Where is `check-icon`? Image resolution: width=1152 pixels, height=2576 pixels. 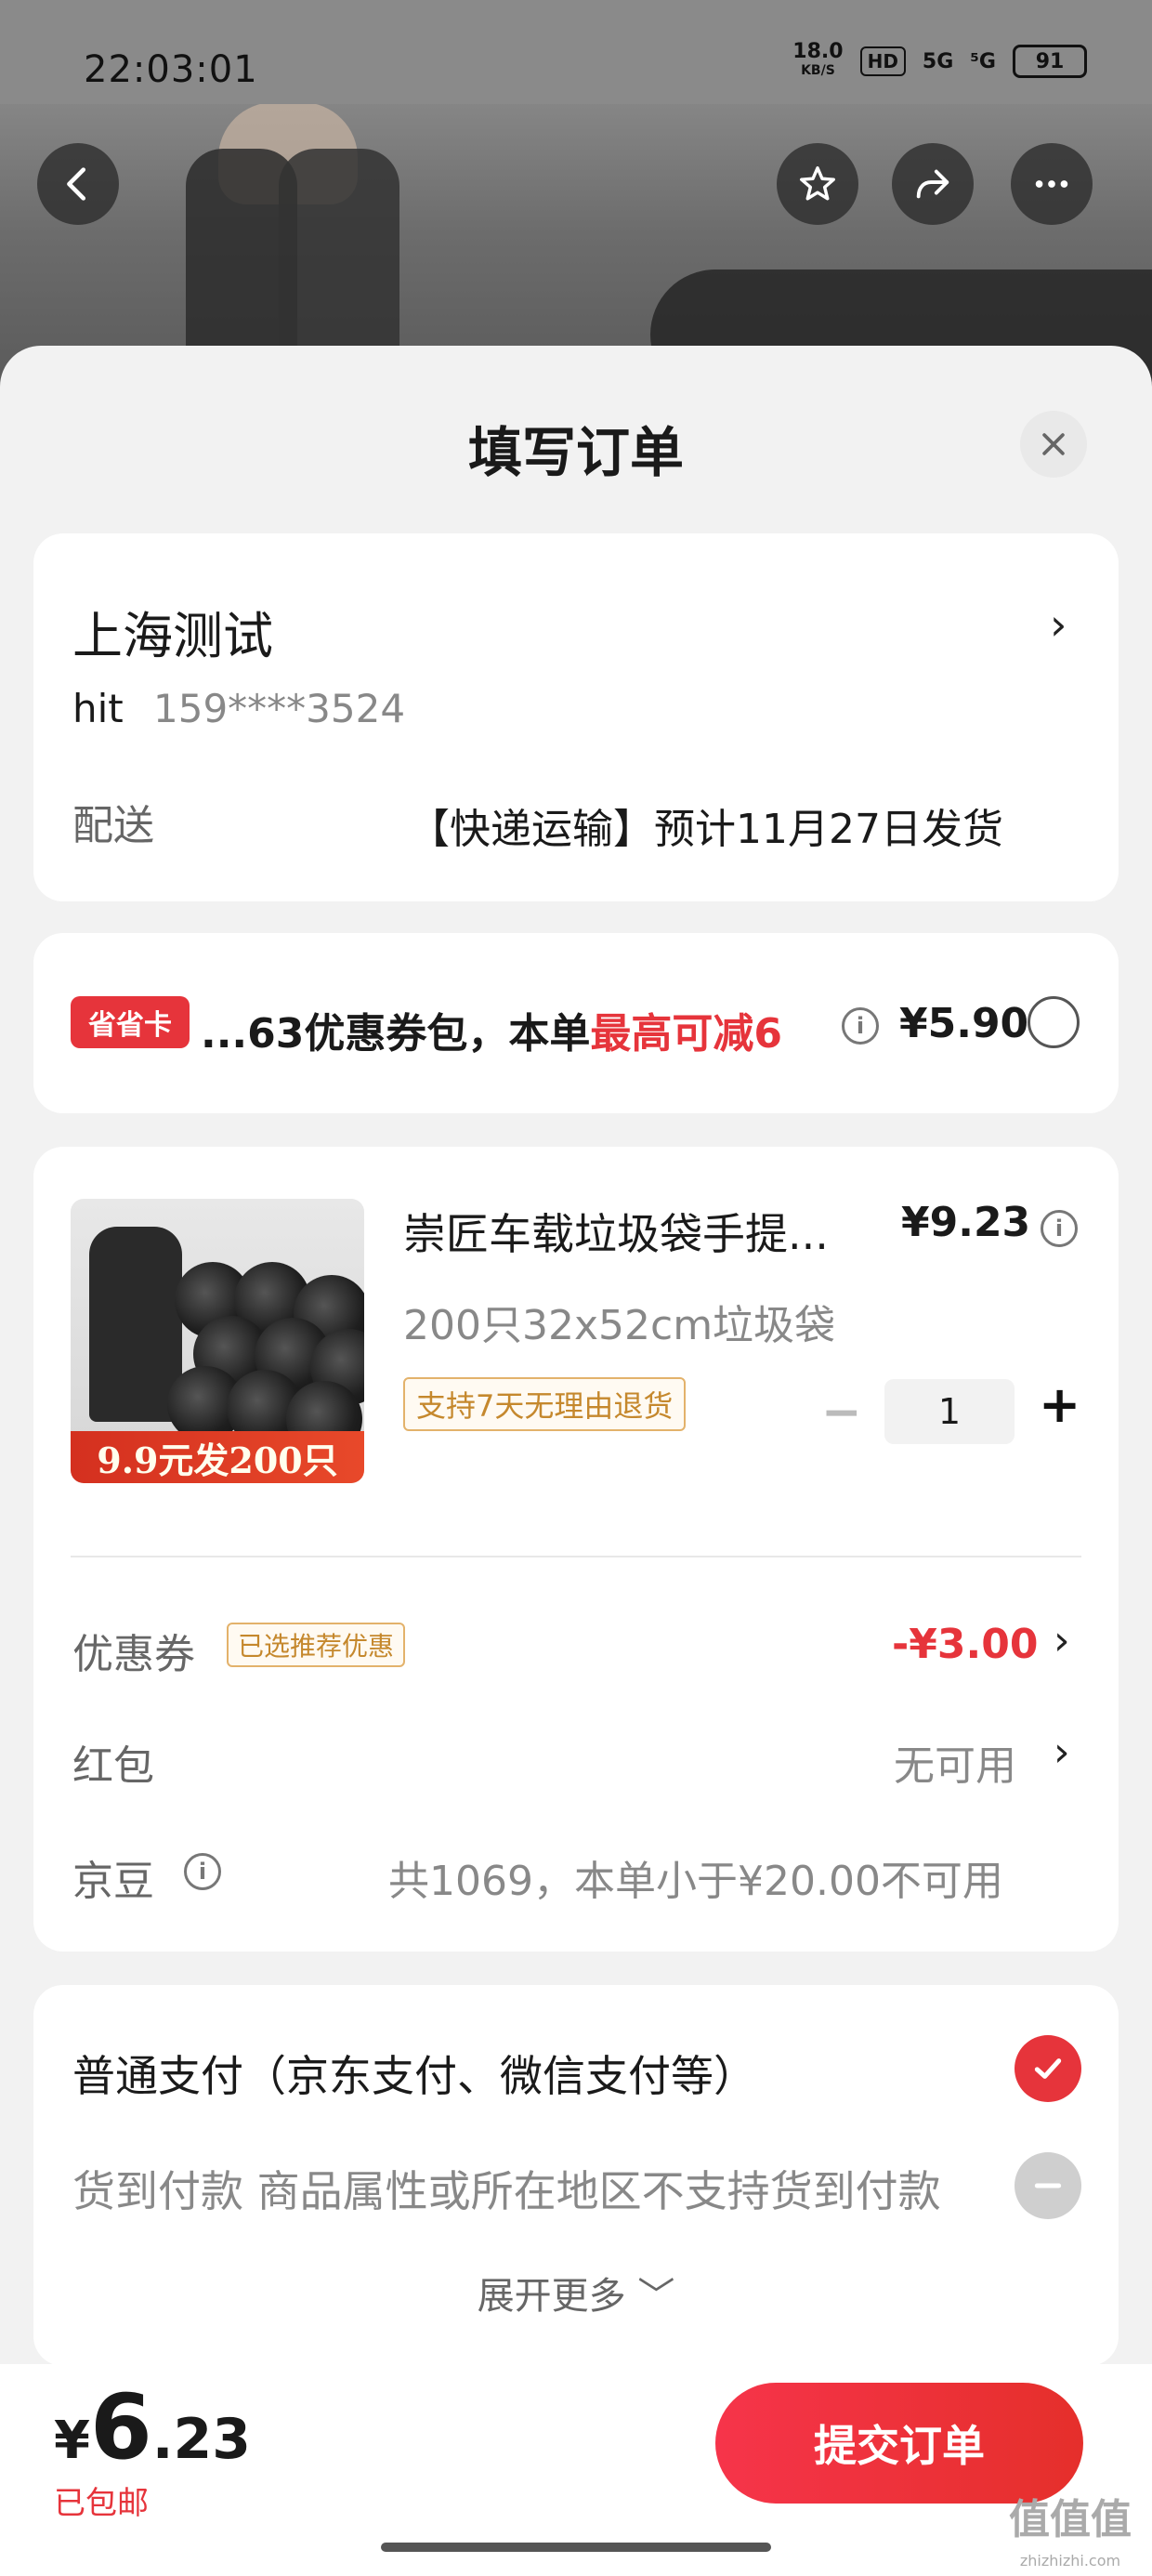 check-icon is located at coordinates (1048, 2068).